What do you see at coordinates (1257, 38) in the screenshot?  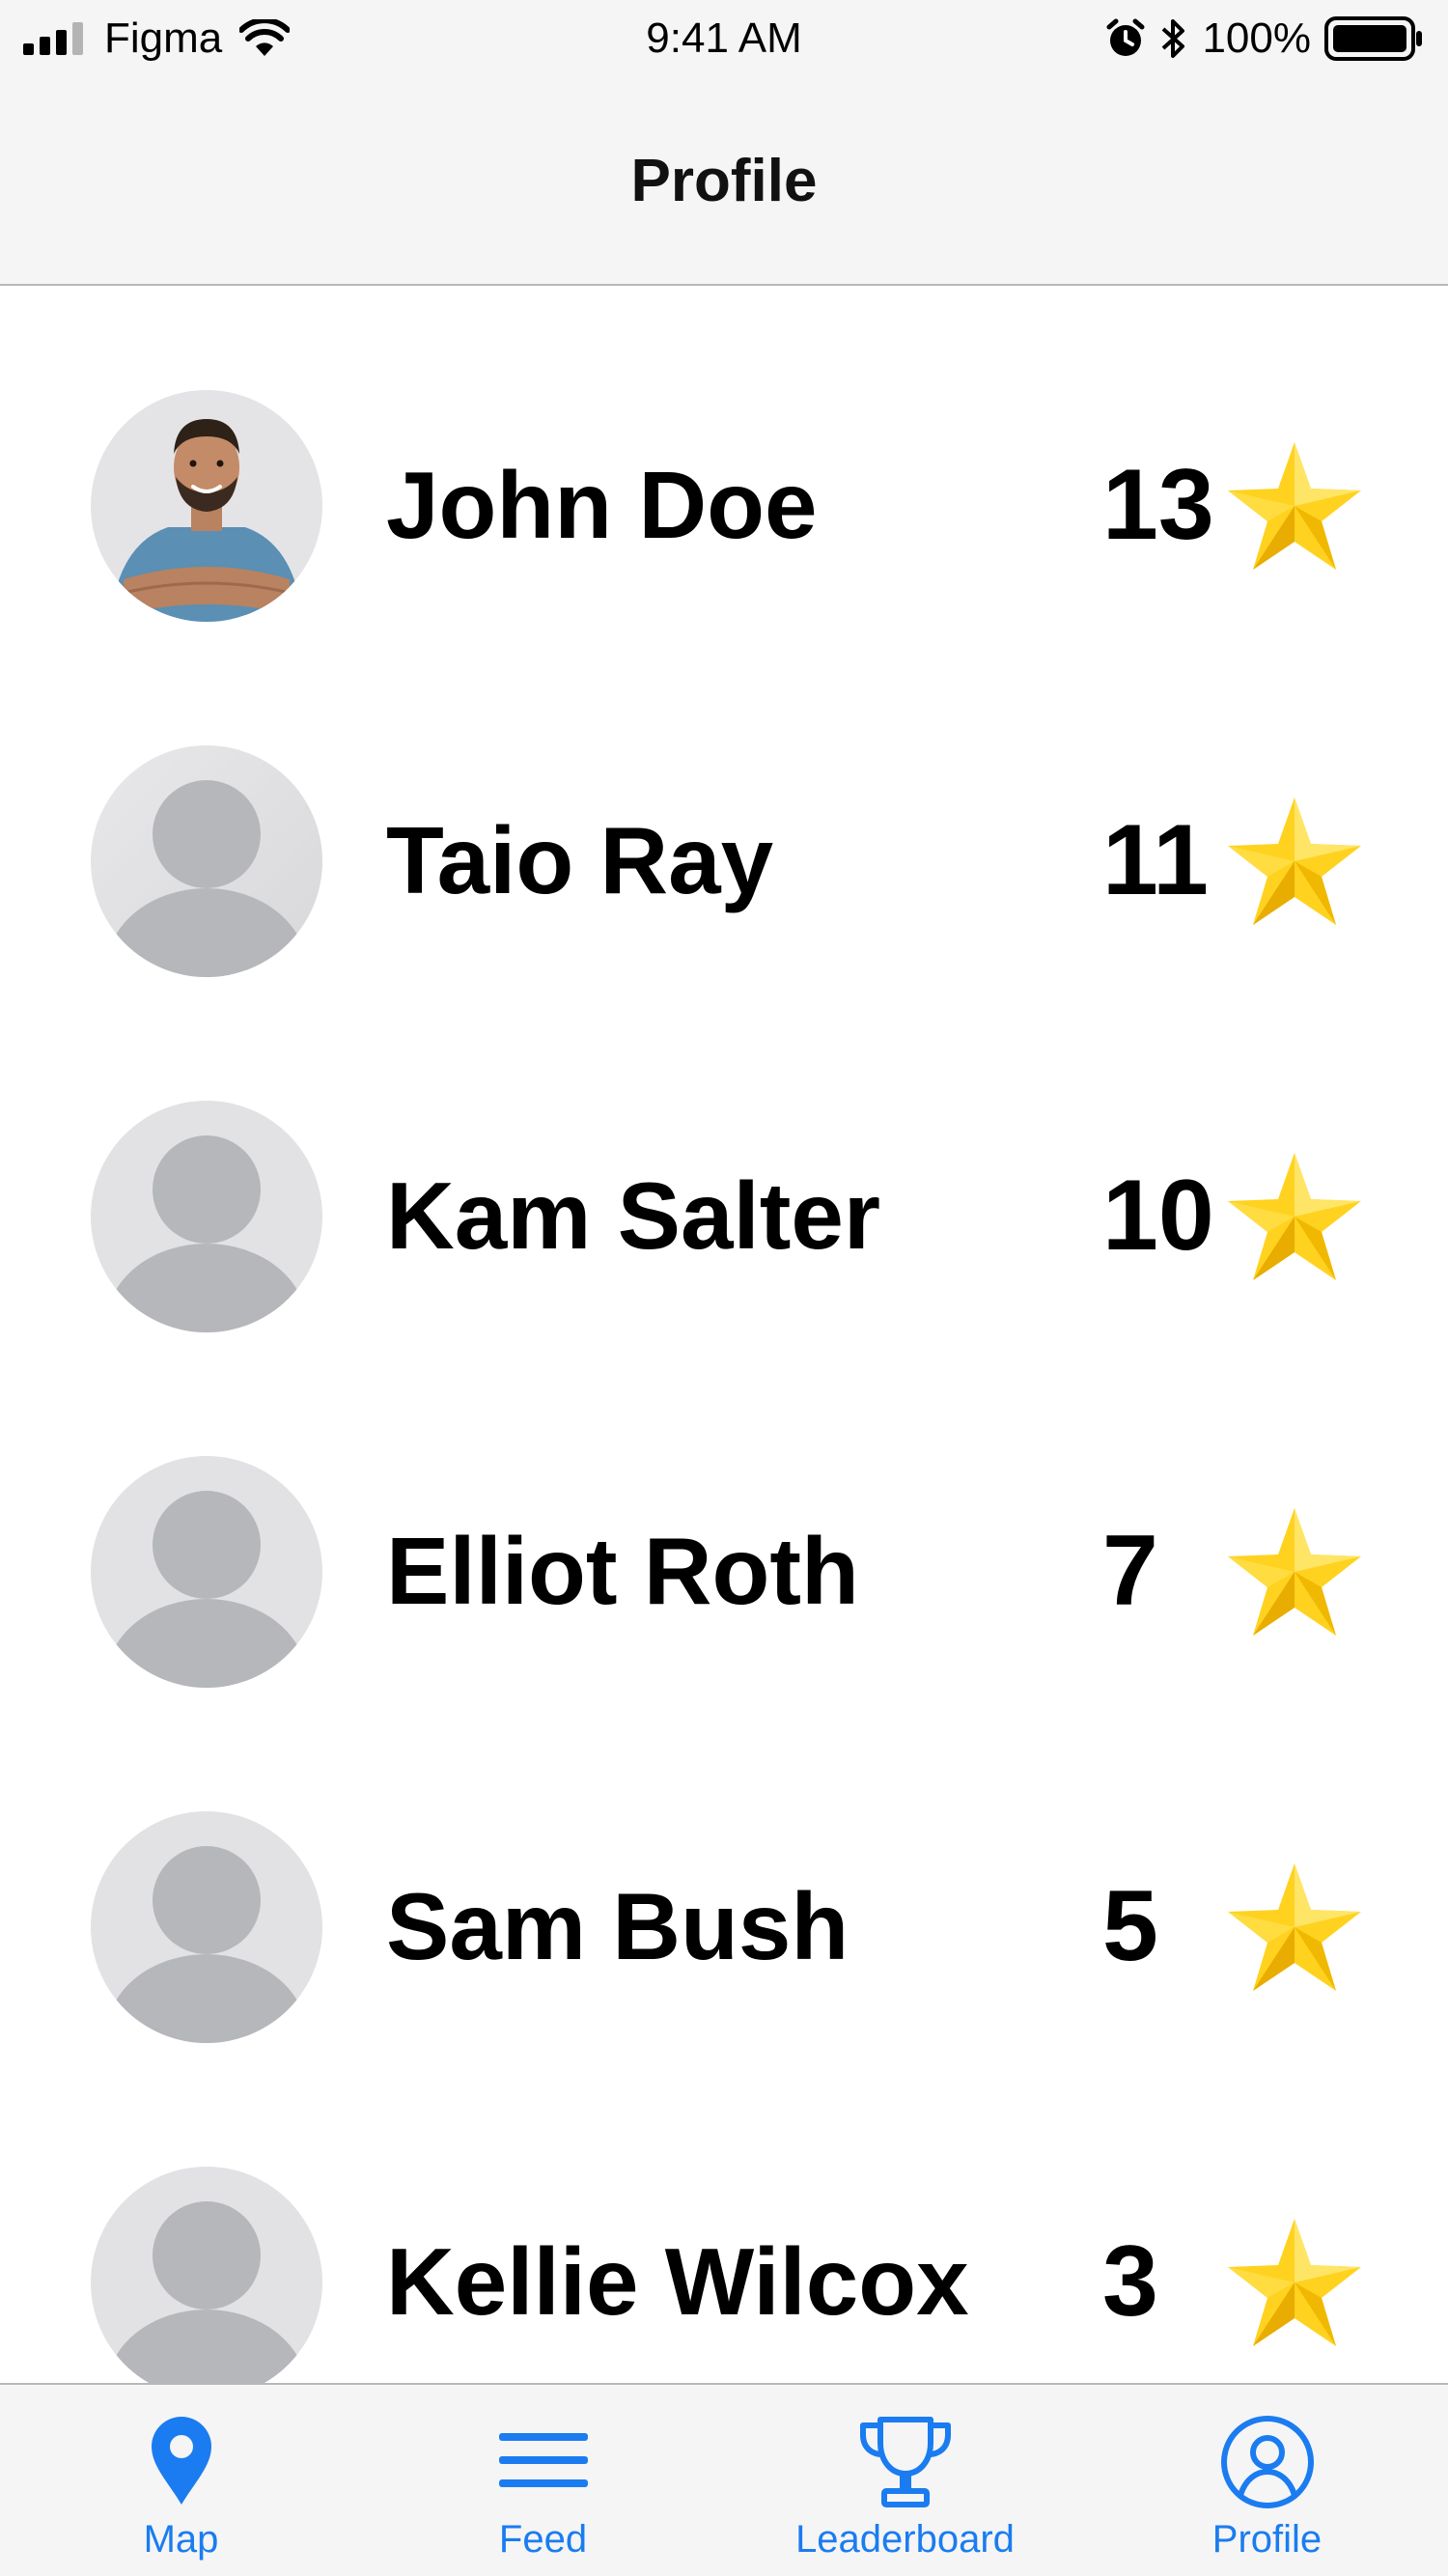 I see `battery-percent: 100%` at bounding box center [1257, 38].